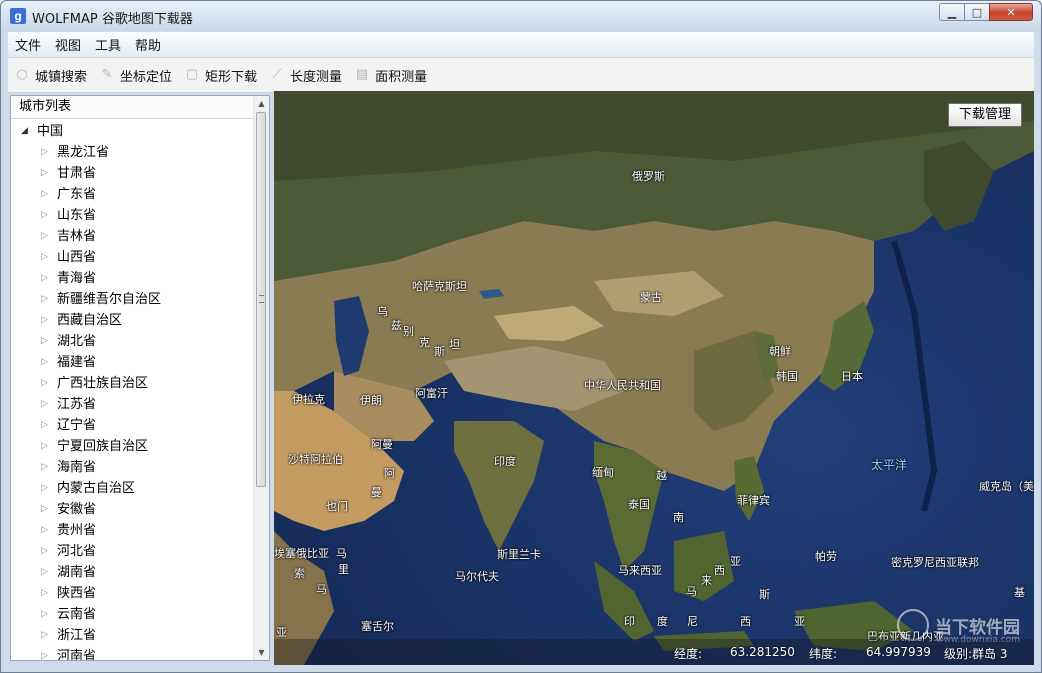  Describe the element at coordinates (68, 44) in the screenshot. I see `menu-view: 视图` at that location.